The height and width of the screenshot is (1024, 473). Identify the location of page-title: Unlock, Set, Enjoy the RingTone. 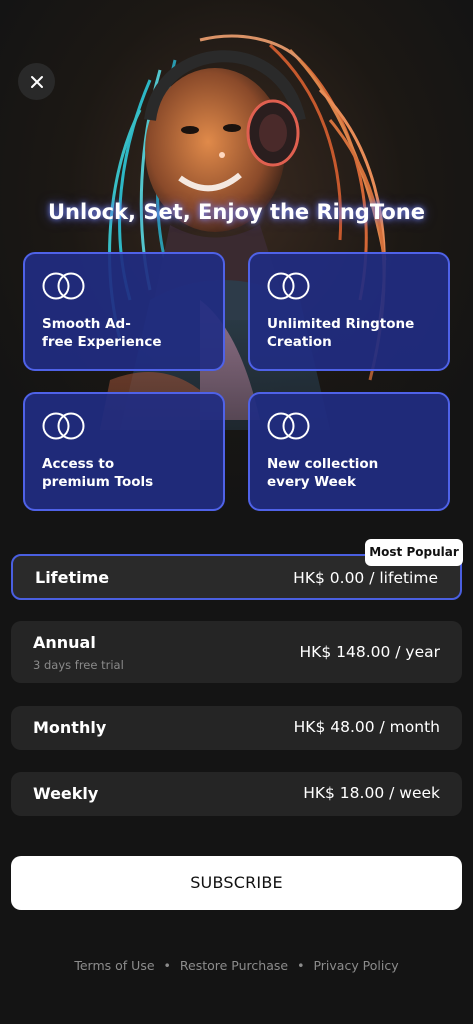
(236, 212).